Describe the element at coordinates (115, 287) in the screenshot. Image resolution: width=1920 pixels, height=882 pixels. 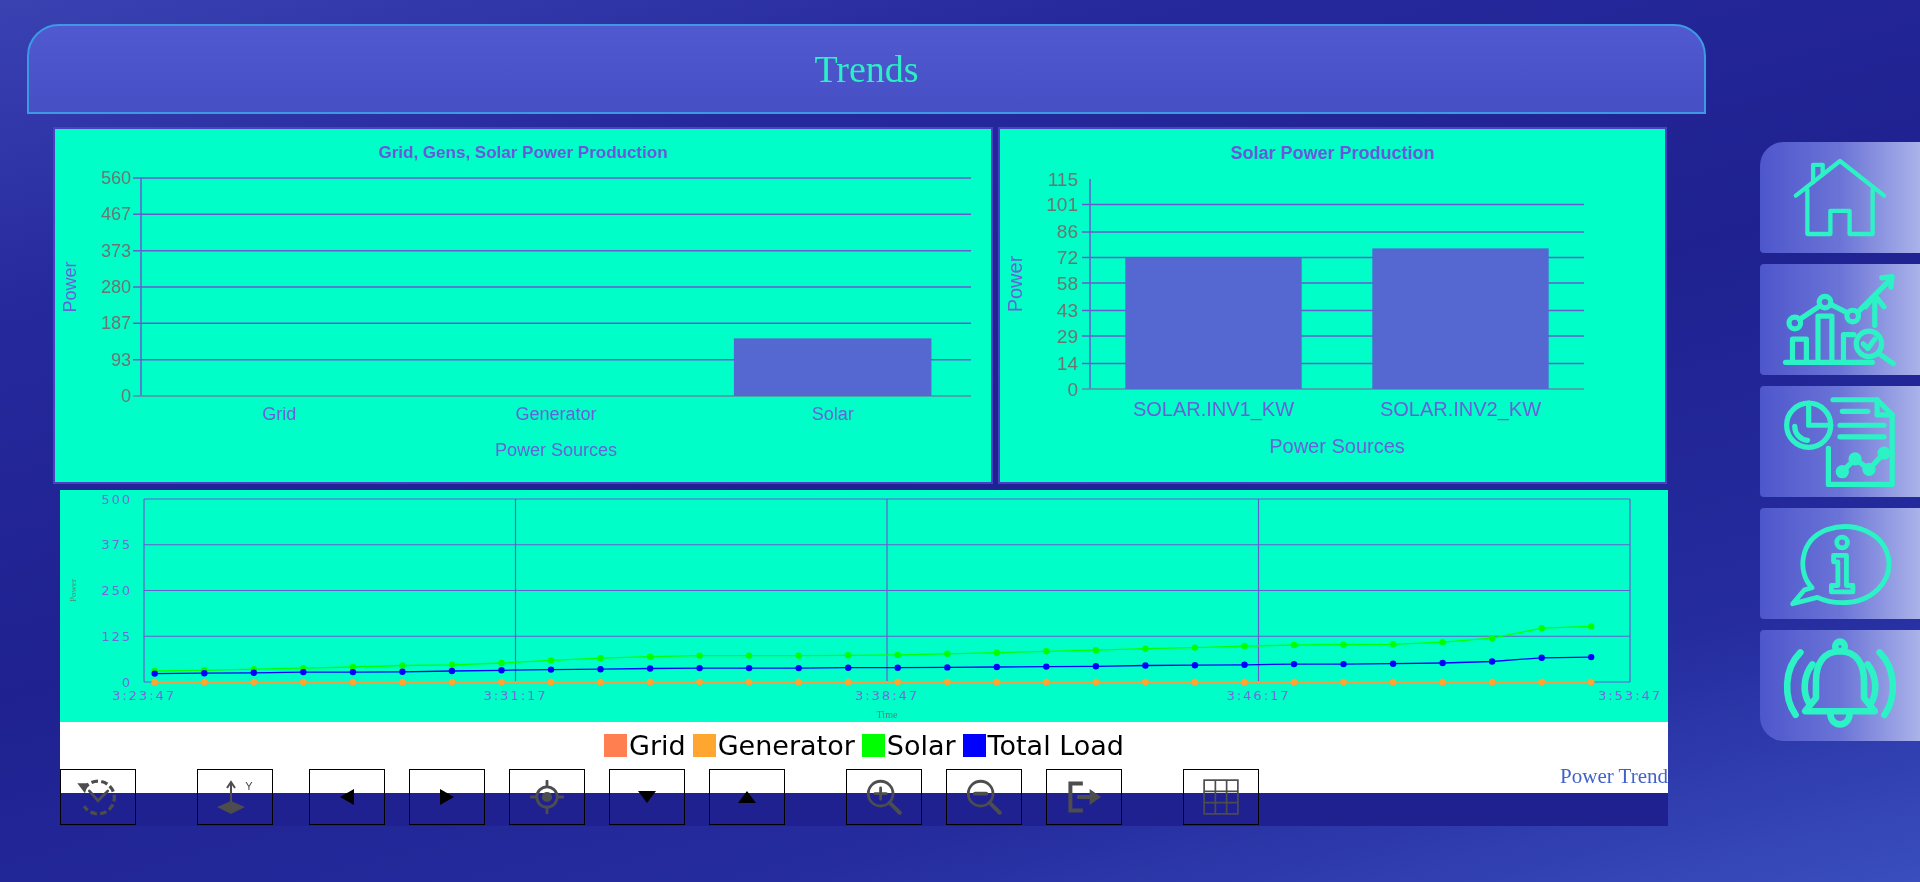
I see `axis-tick-label: 280` at that location.